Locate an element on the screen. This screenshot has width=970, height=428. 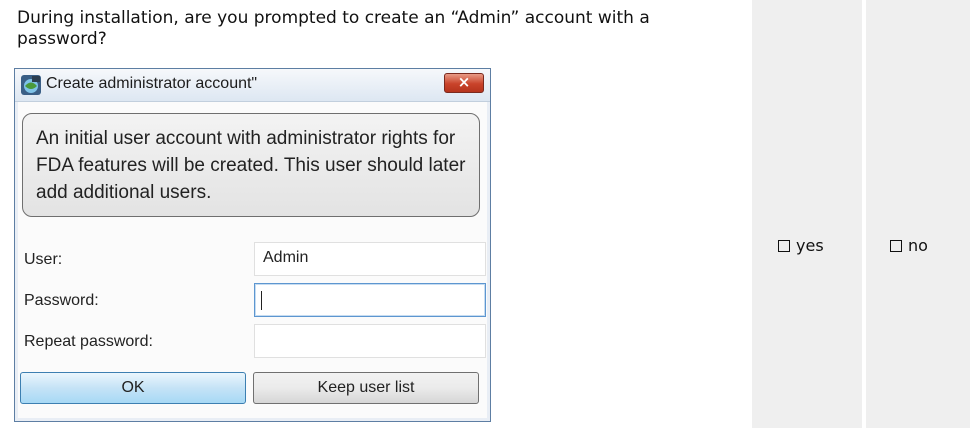
keep-user-list-button: Keep user list is located at coordinates (366, 388).